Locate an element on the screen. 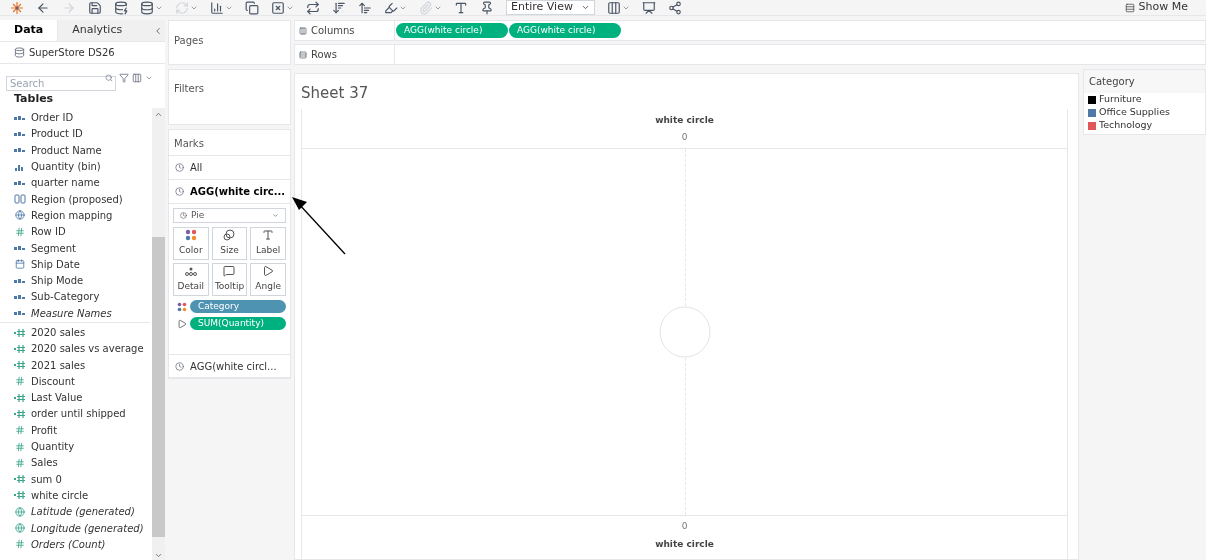  field-name: order until shipped is located at coordinates (78, 414).